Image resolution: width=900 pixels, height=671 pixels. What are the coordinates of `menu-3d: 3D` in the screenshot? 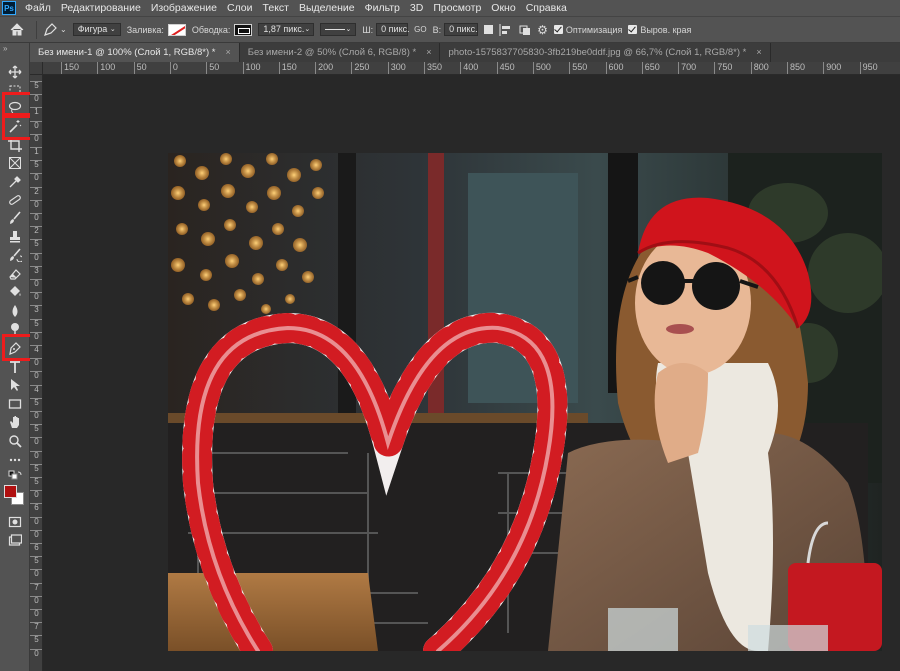 It's located at (416, 8).